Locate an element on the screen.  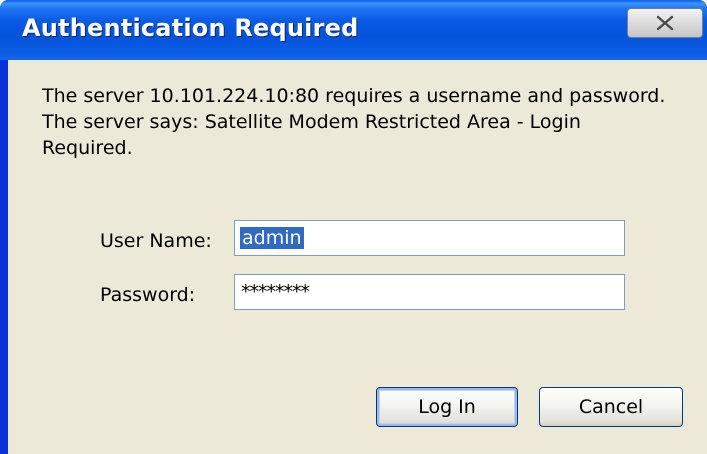
close-icon is located at coordinates (665, 23).